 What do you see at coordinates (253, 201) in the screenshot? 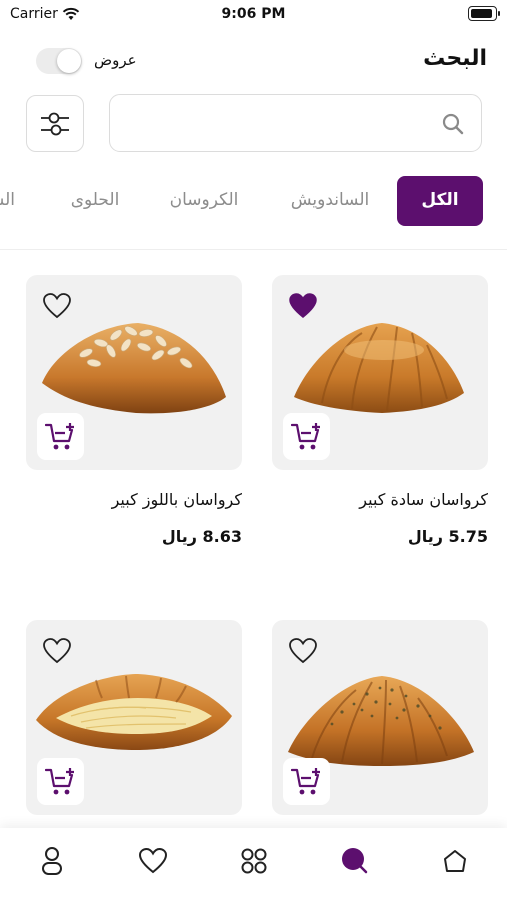
I see `category-tabs: الكل الساندويش الكروسان الحلوى السـ` at bounding box center [253, 201].